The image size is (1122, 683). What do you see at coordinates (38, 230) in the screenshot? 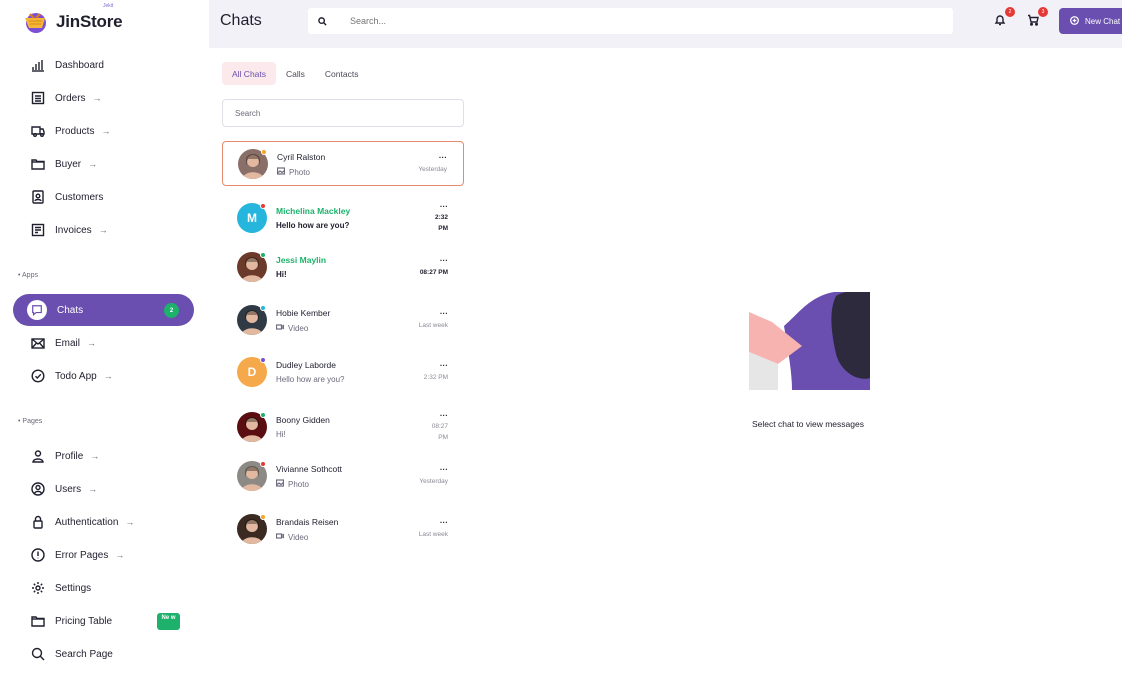
I see `invoice-icon` at bounding box center [38, 230].